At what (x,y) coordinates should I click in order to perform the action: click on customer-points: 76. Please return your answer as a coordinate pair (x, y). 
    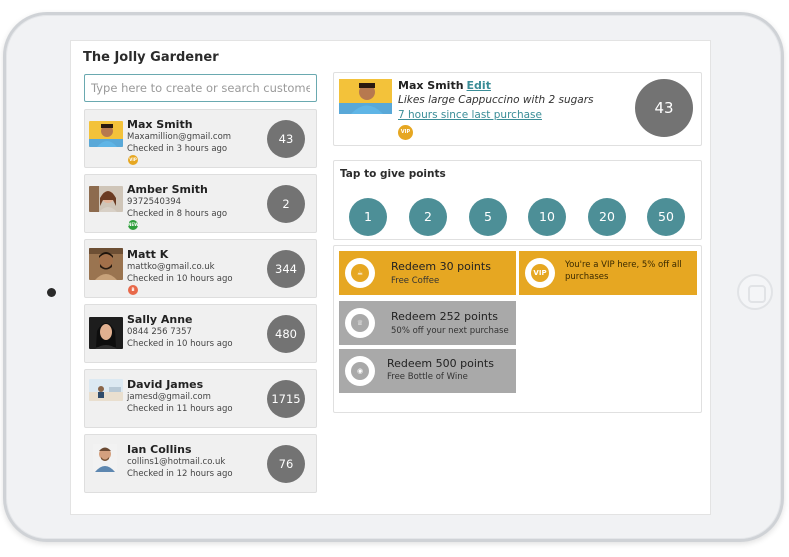
    Looking at the image, I should click on (286, 464).